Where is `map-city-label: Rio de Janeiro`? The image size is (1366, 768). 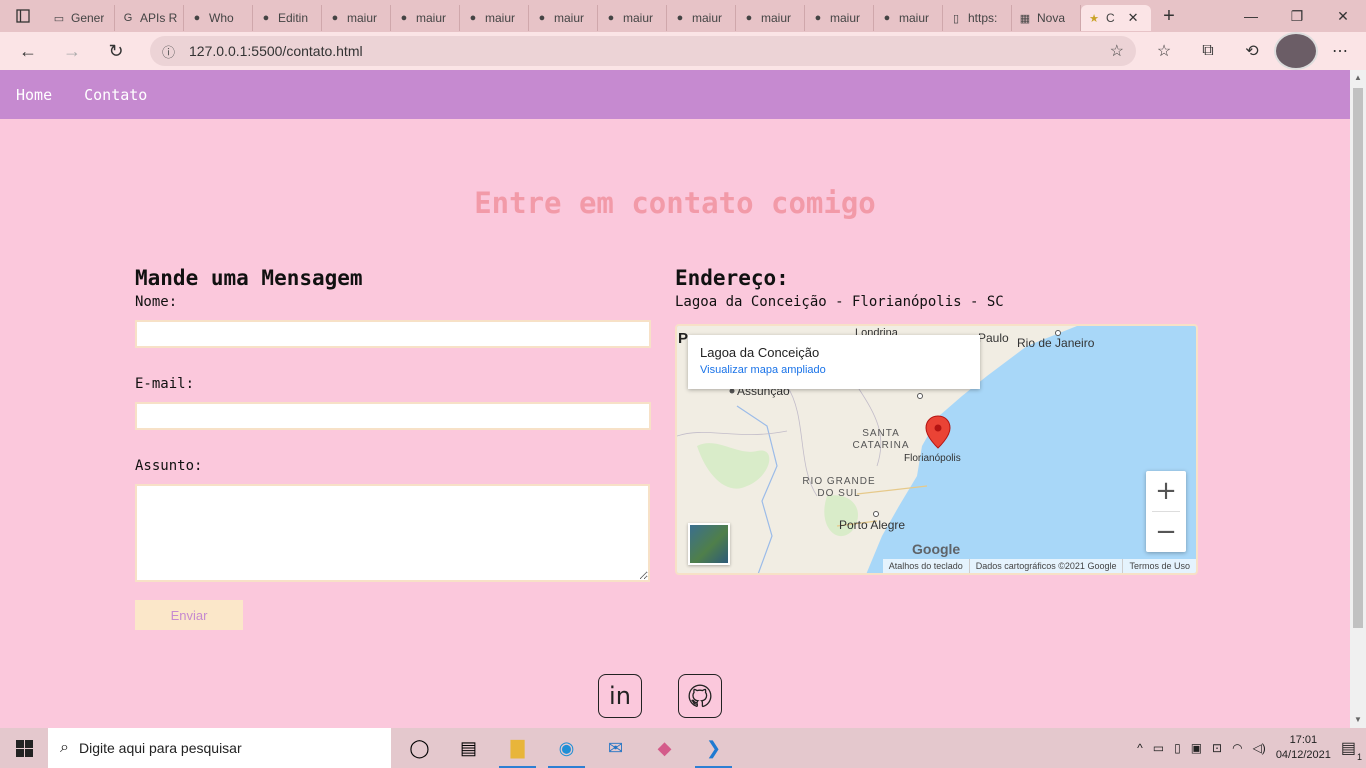
map-city-label: Rio de Janeiro is located at coordinates (1056, 343).